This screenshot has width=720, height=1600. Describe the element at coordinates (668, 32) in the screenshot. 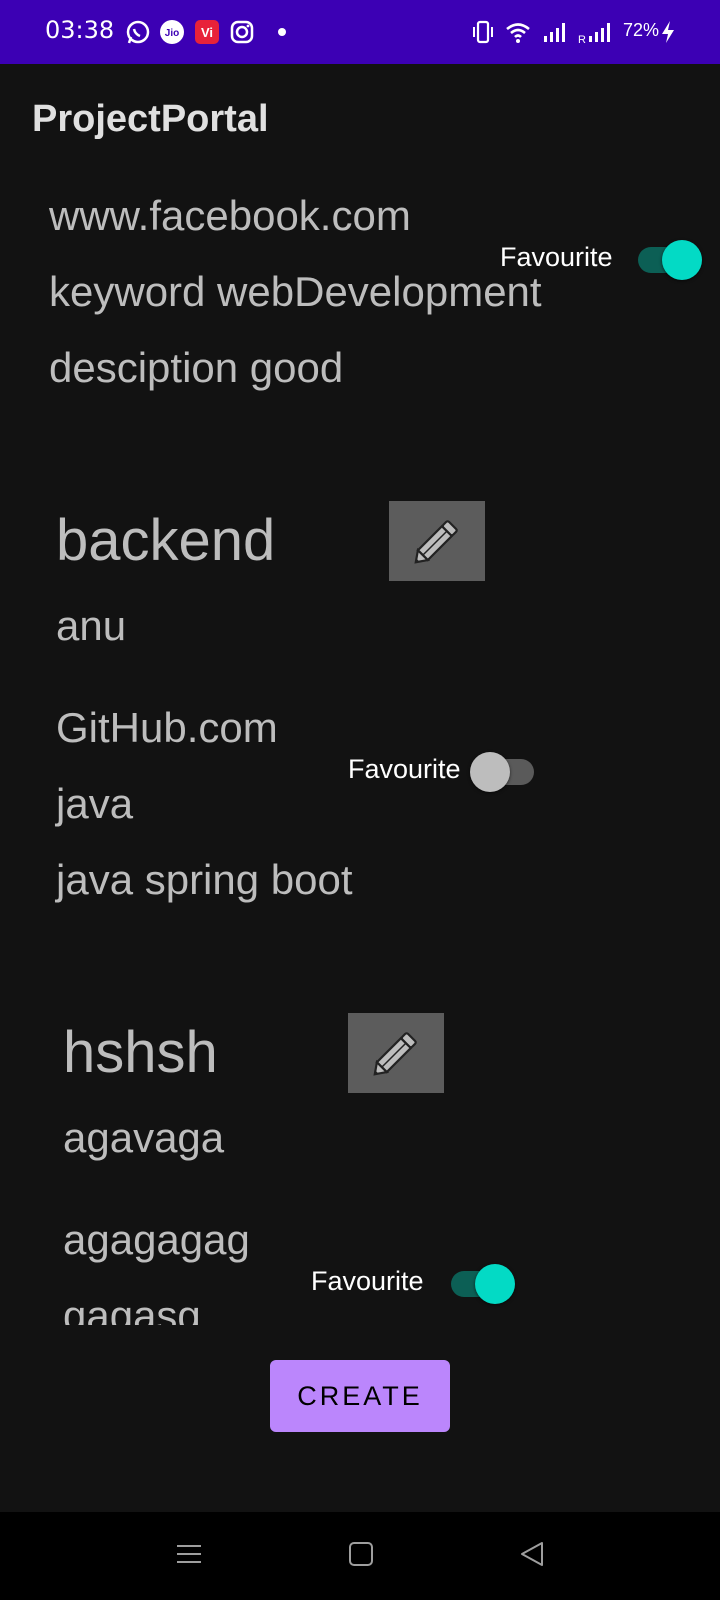

I see `charging-icon` at that location.